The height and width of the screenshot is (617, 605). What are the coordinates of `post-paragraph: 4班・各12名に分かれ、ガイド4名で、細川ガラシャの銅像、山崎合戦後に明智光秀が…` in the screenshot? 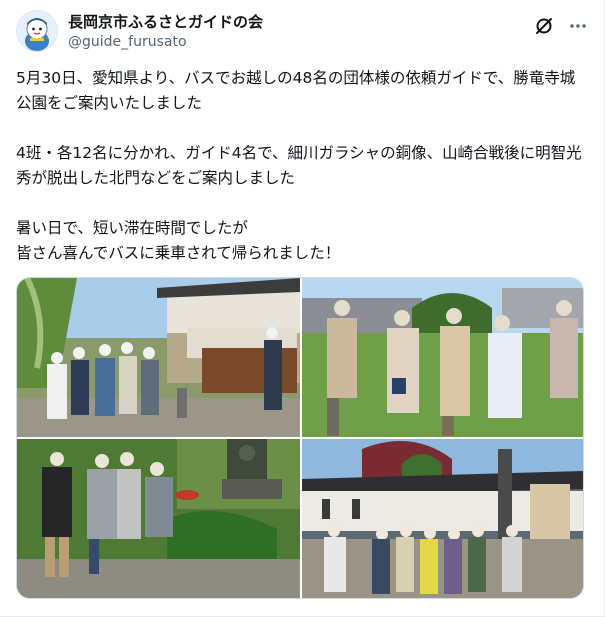 It's located at (299, 165).